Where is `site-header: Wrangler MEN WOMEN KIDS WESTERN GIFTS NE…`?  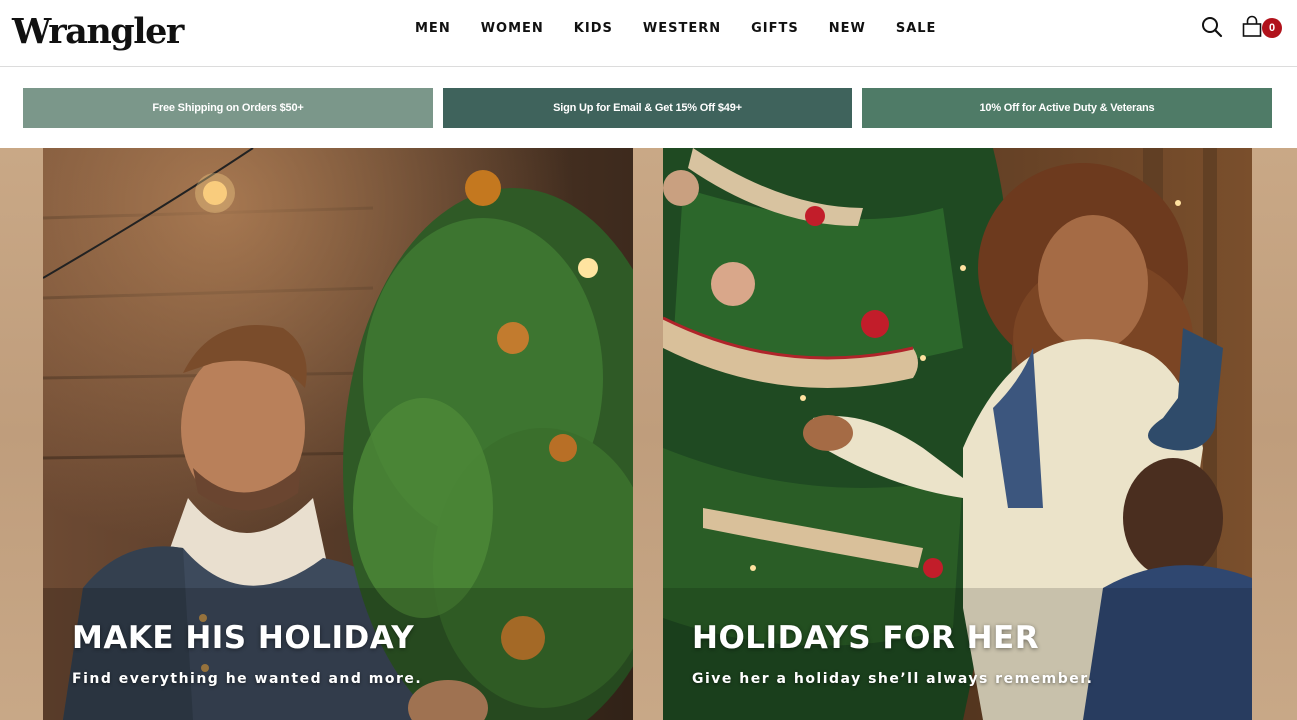
site-header: Wrangler MEN WOMEN KIDS WESTERN GIFTS NE… is located at coordinates (648, 33).